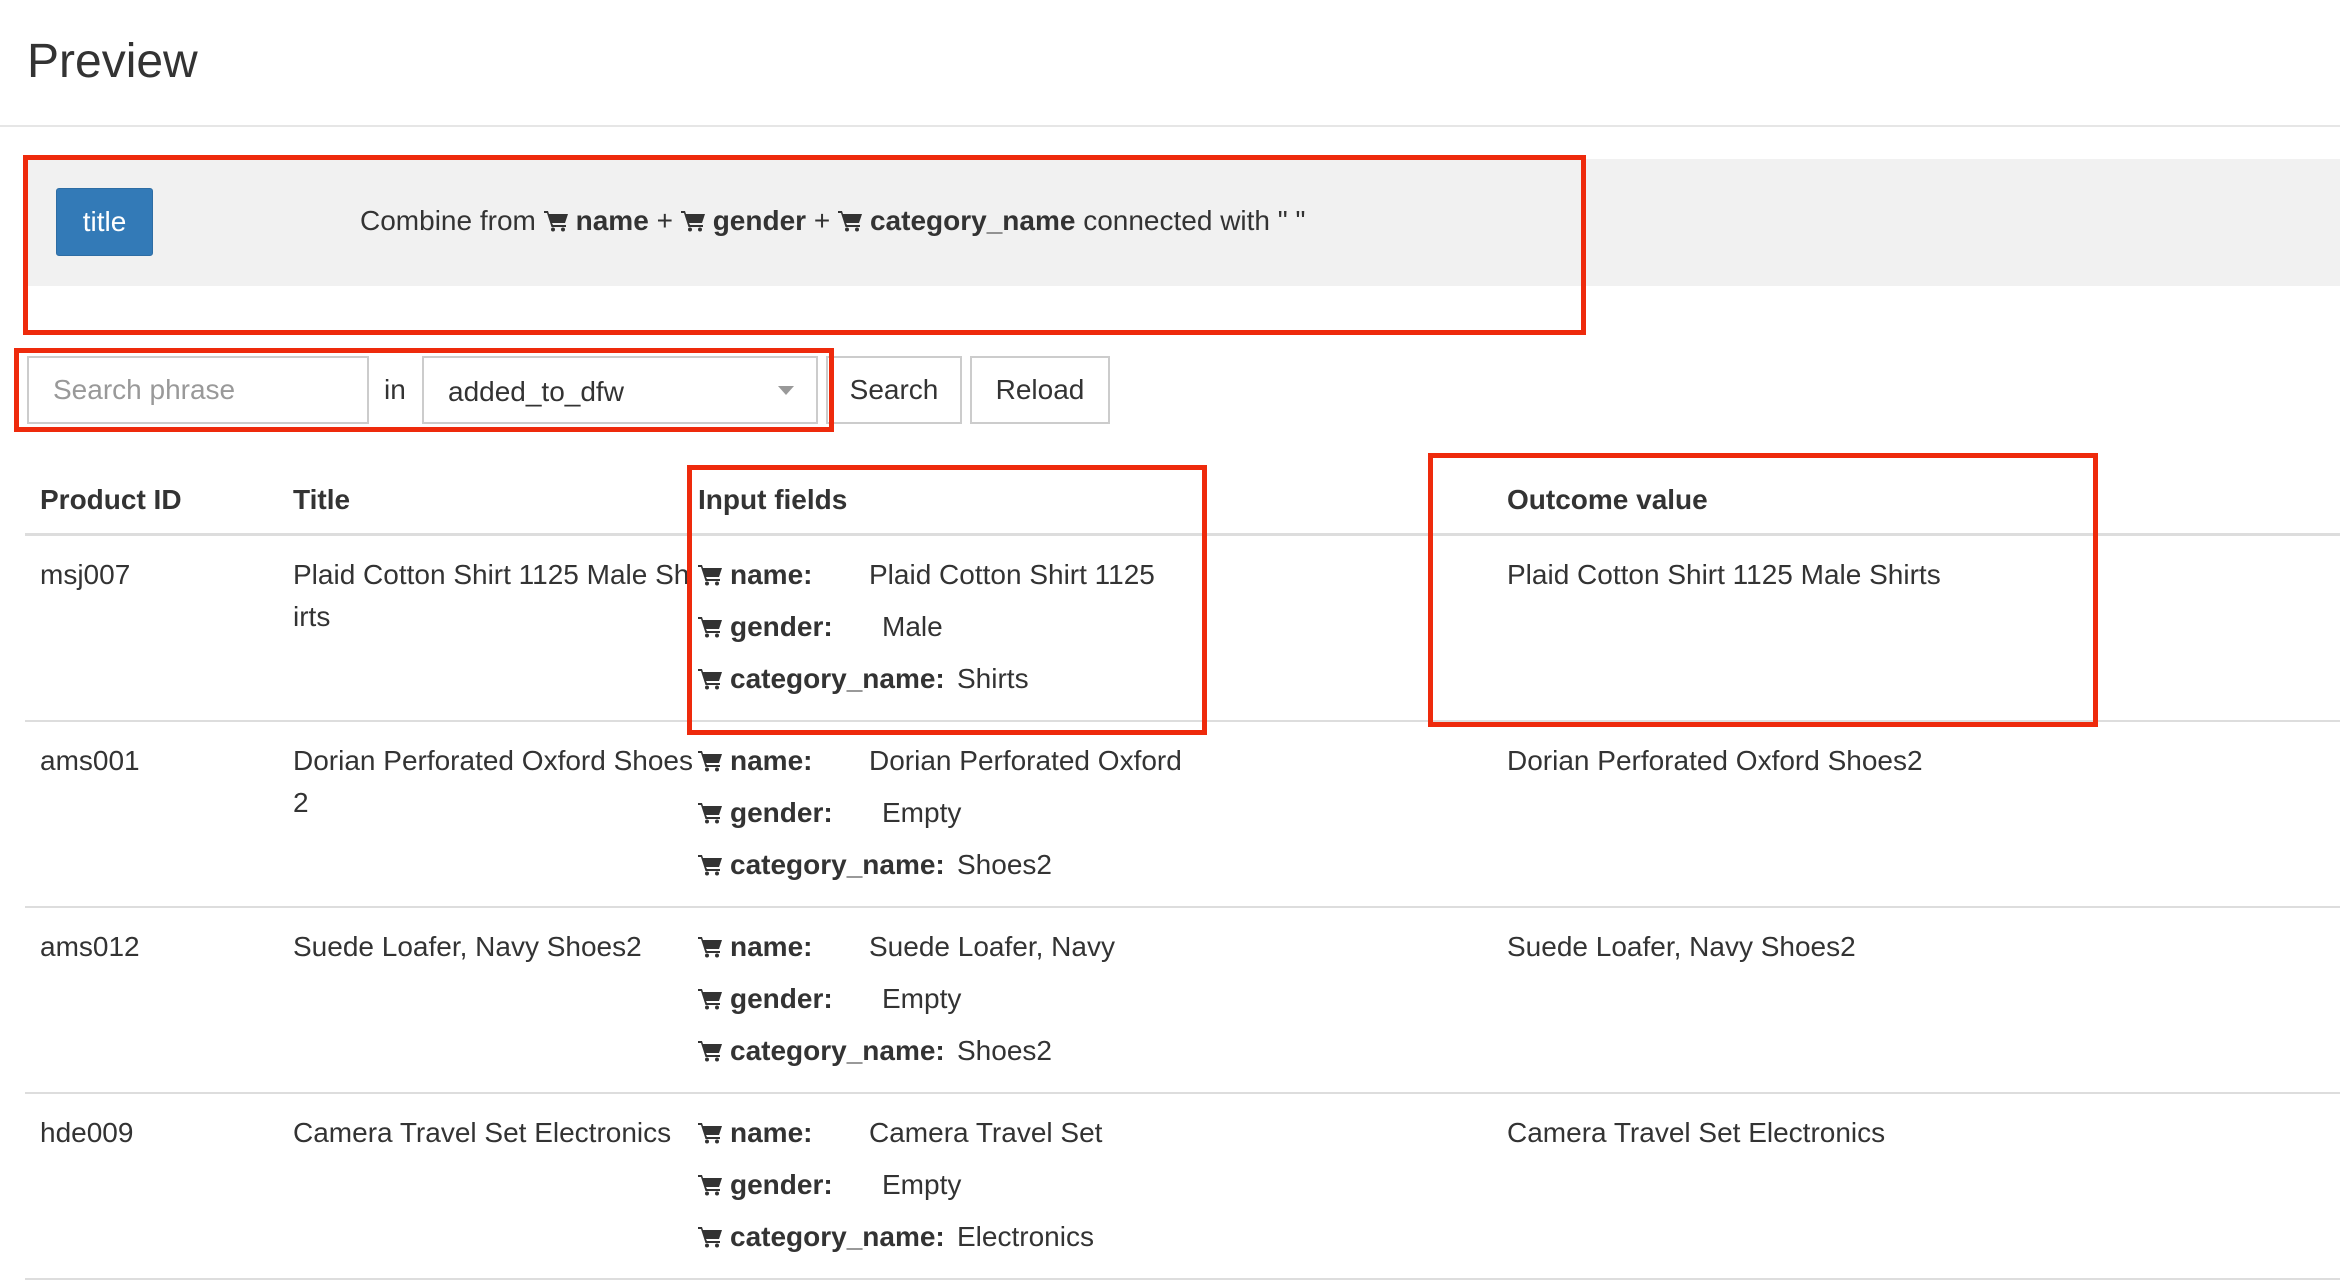  What do you see at coordinates (773, 499) in the screenshot?
I see `column-header-input-fields: Input fields` at bounding box center [773, 499].